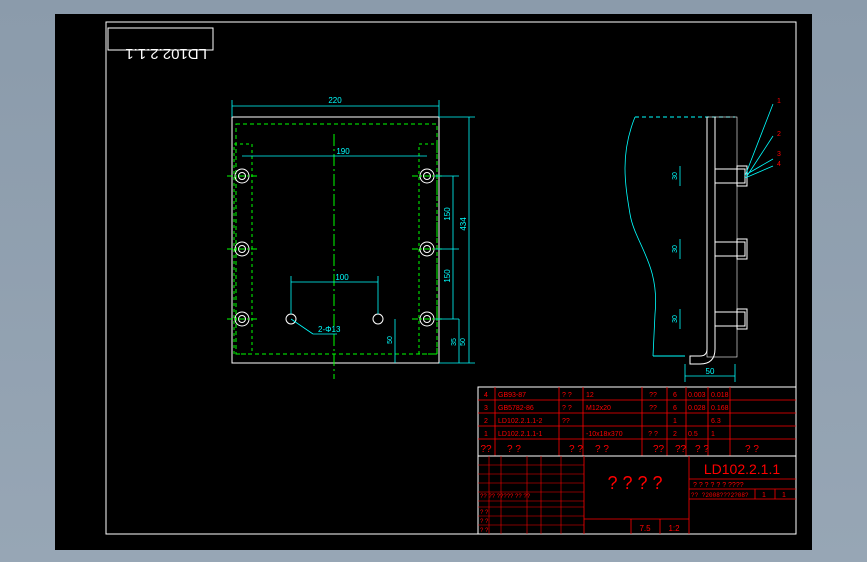 This screenshot has width=867, height=562. What do you see at coordinates (653, 434) in the screenshot?
I see `bom-cell-mat: ? ?` at bounding box center [653, 434].